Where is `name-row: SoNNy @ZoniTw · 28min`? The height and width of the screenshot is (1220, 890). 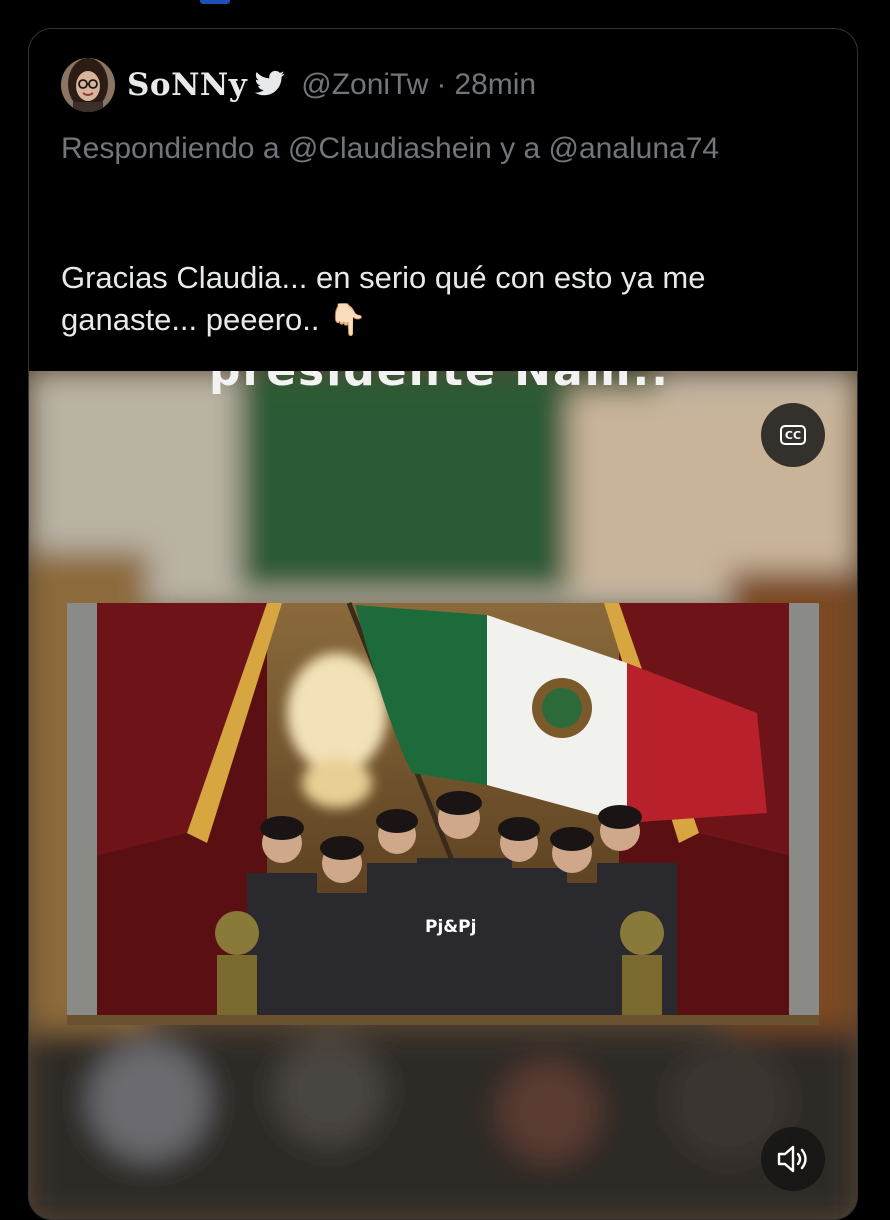 name-row: SoNNy @ZoniTw · 28min is located at coordinates (331, 85).